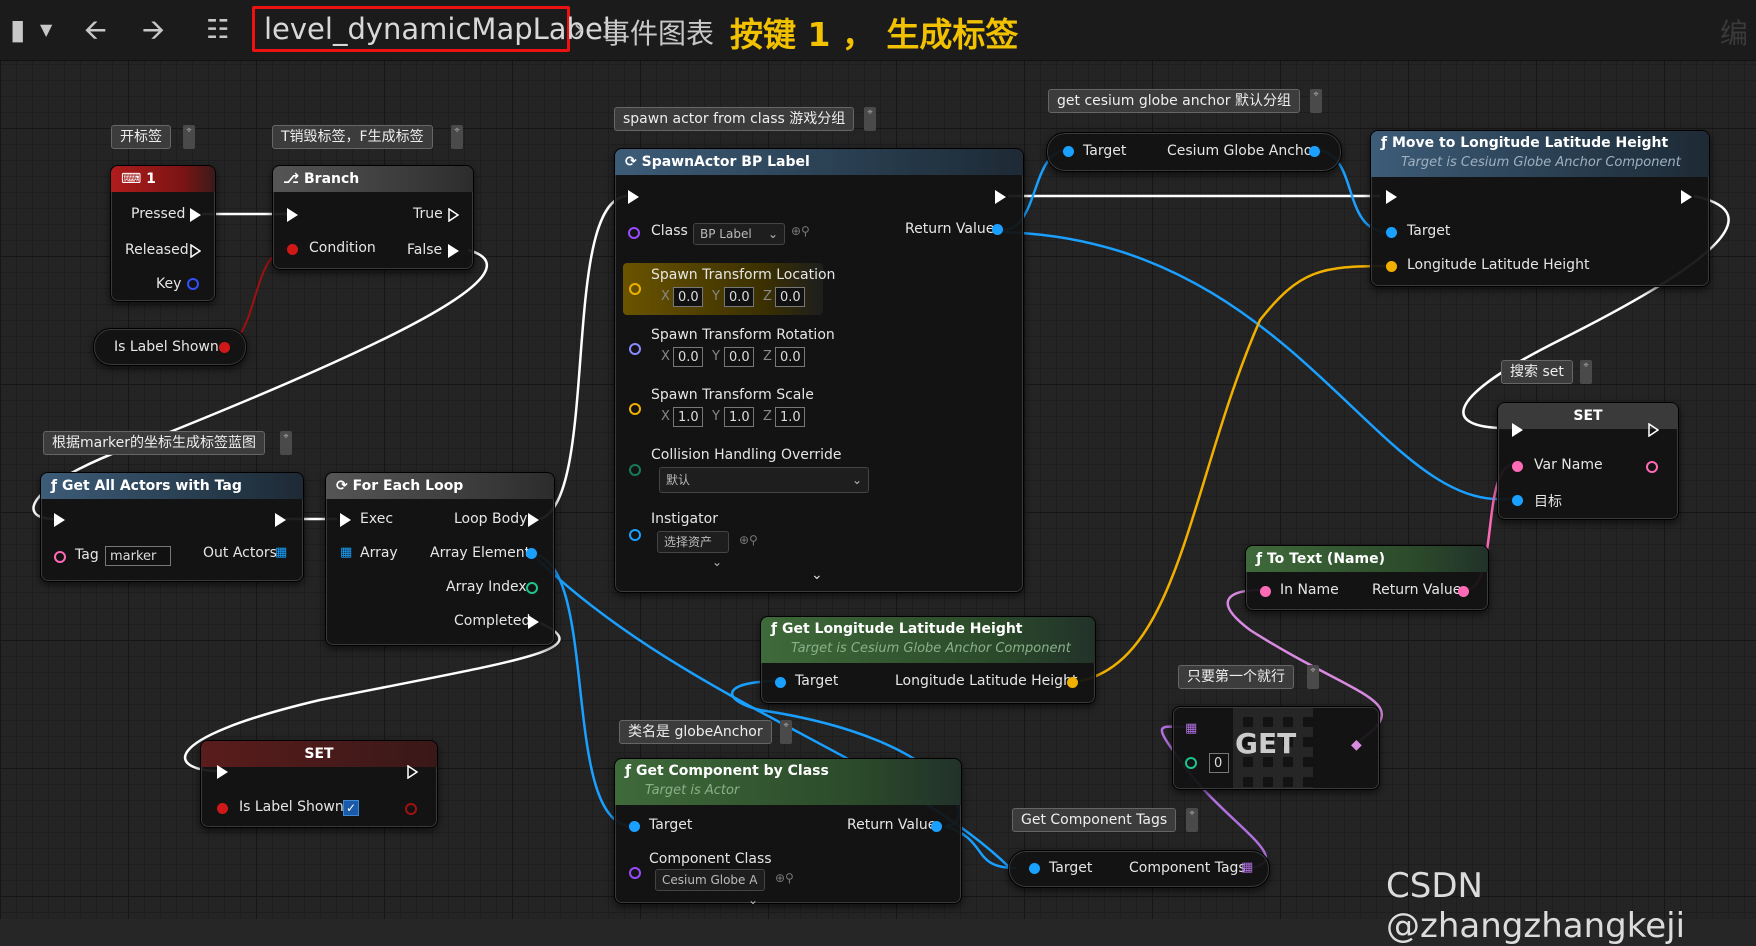 This screenshot has height=946, width=1756. What do you see at coordinates (1247, 867) in the screenshot?
I see `tags-output-pin: ▦` at bounding box center [1247, 867].